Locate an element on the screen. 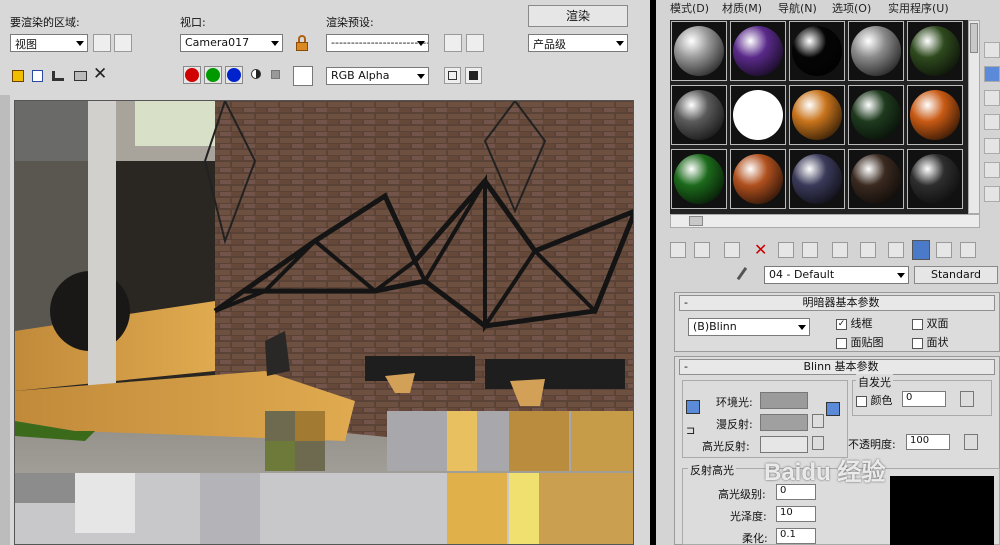 Image resolution: width=1000 pixels, height=545 pixels. print-icon is located at coordinates (80, 76).